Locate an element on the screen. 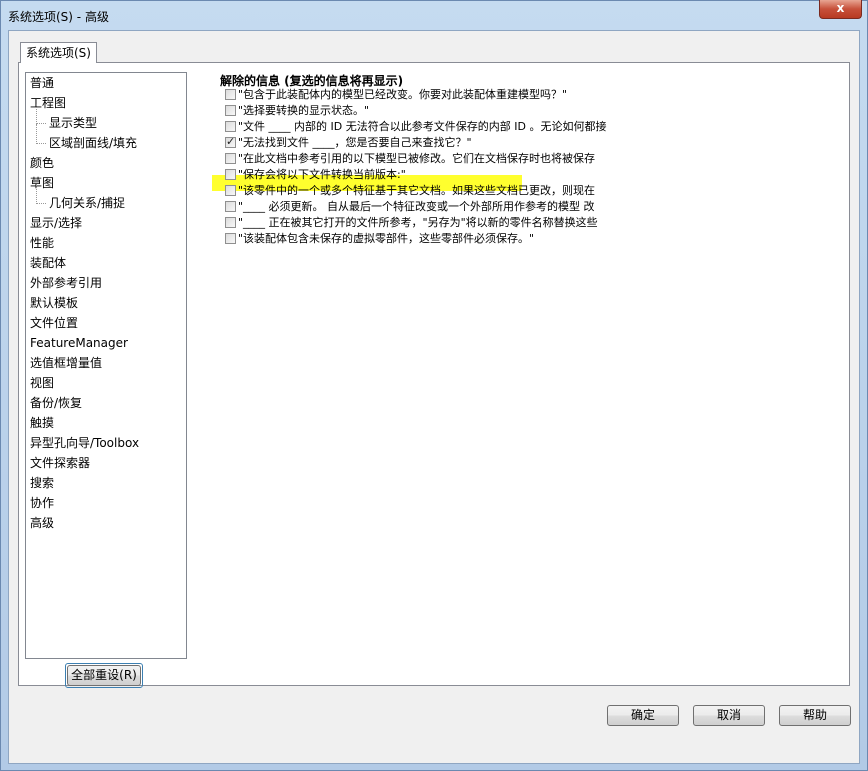 This screenshot has height=771, width=868. tree-item-label: 区域剖面线/填充 is located at coordinates (93, 143).